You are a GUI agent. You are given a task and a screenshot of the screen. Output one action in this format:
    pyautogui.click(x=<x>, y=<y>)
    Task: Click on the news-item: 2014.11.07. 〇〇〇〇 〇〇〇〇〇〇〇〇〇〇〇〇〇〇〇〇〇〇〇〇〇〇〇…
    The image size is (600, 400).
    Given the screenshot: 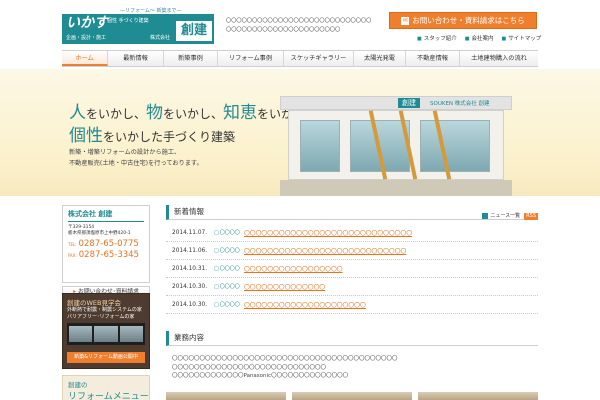 What is the action you would take?
    pyautogui.click(x=352, y=233)
    